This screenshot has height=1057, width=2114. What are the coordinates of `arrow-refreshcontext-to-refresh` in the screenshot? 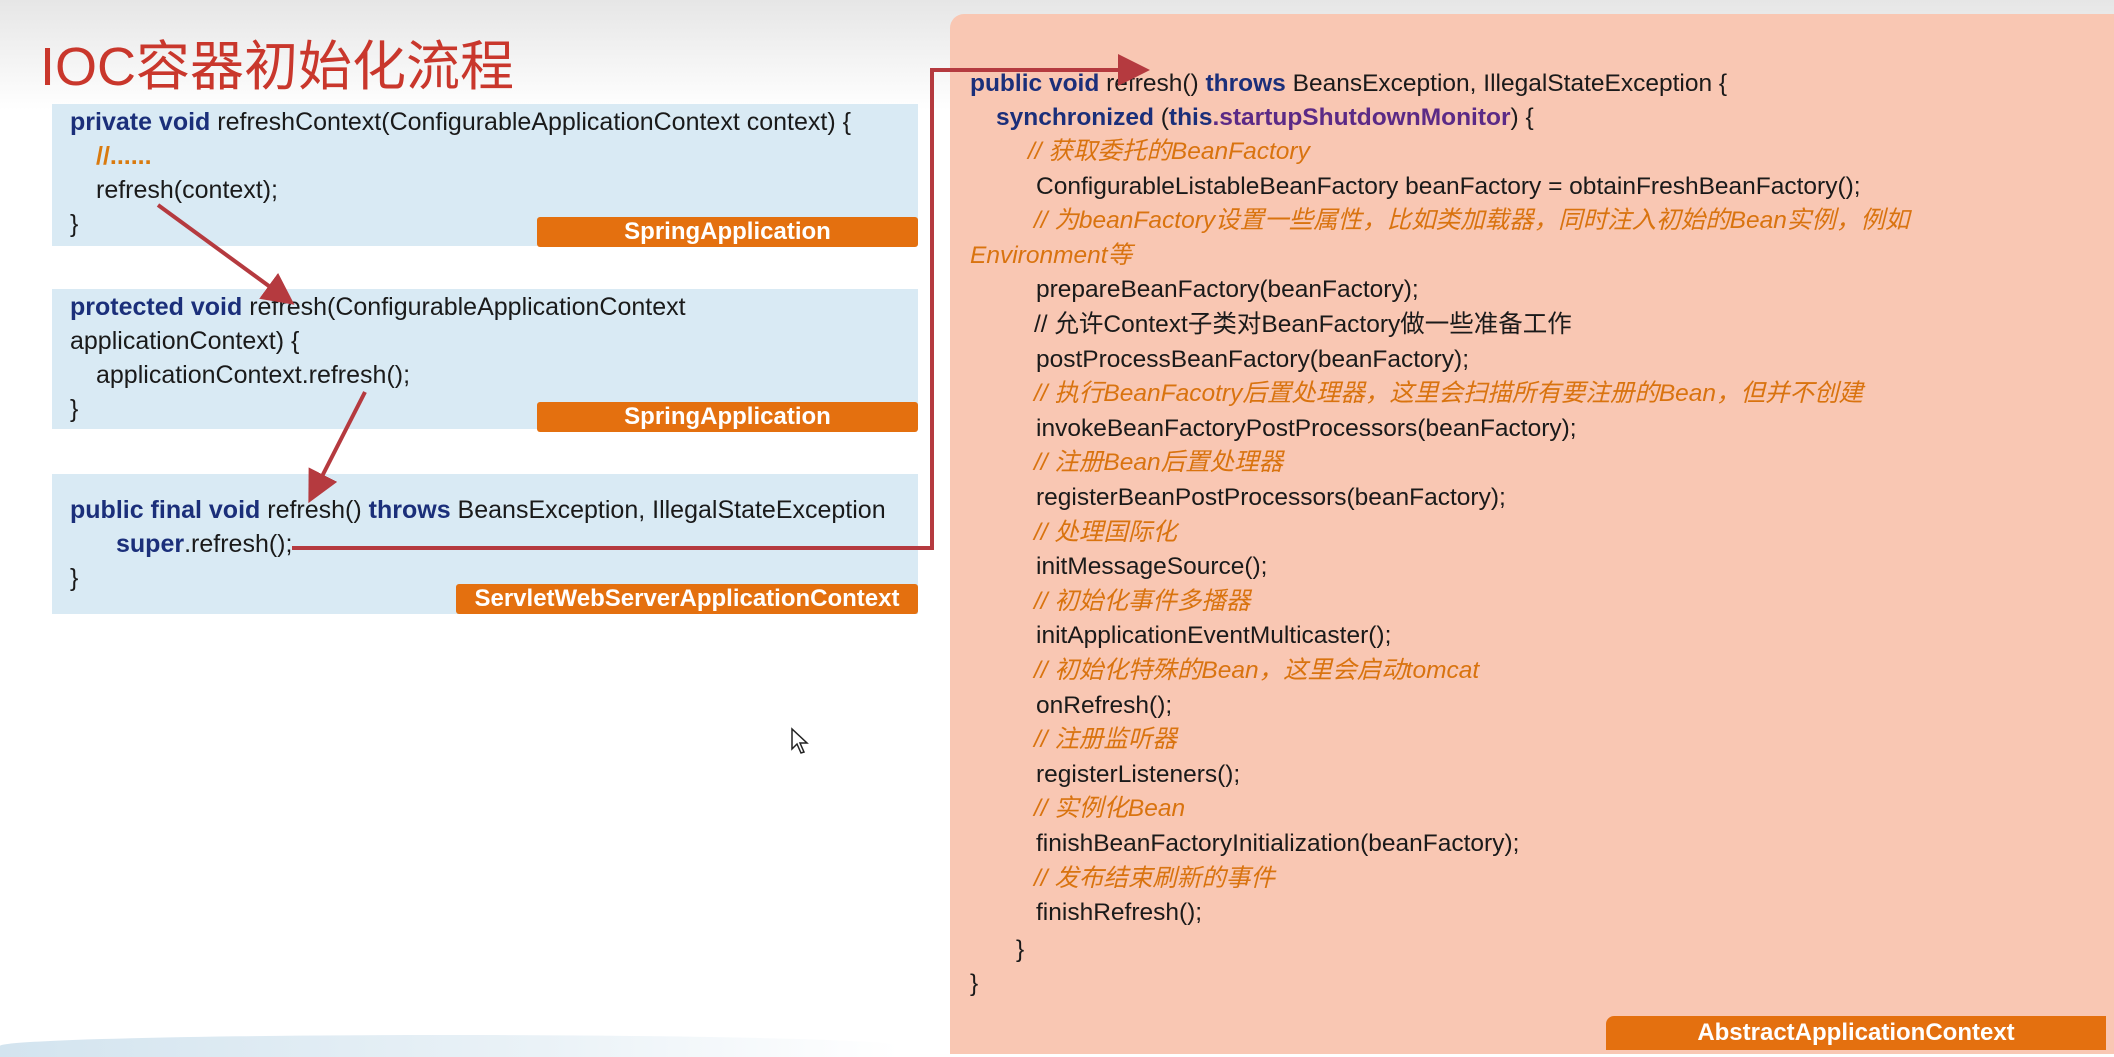 It's located at (225, 254).